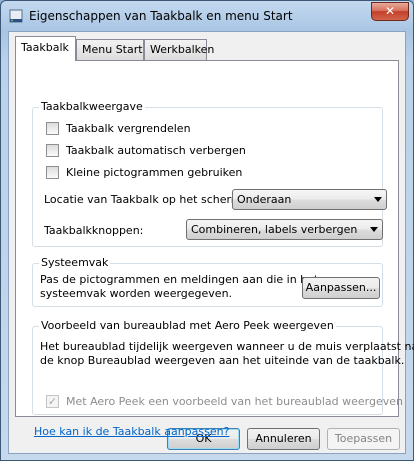 Image resolution: width=414 pixels, height=461 pixels. Describe the element at coordinates (94, 230) in the screenshot. I see `taskbar-buttons-label: Taakbalkknoppen:` at that location.